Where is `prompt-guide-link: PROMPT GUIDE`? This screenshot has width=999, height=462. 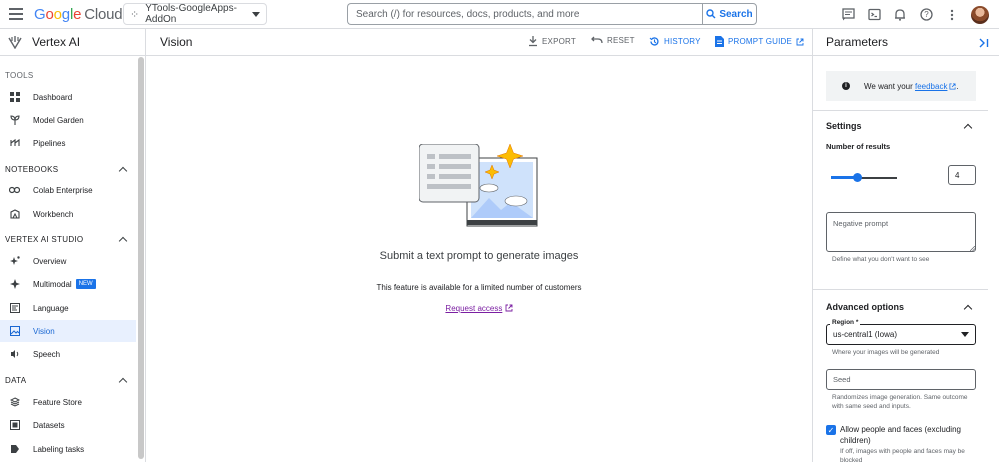
prompt-guide-link: PROMPT GUIDE is located at coordinates (759, 41).